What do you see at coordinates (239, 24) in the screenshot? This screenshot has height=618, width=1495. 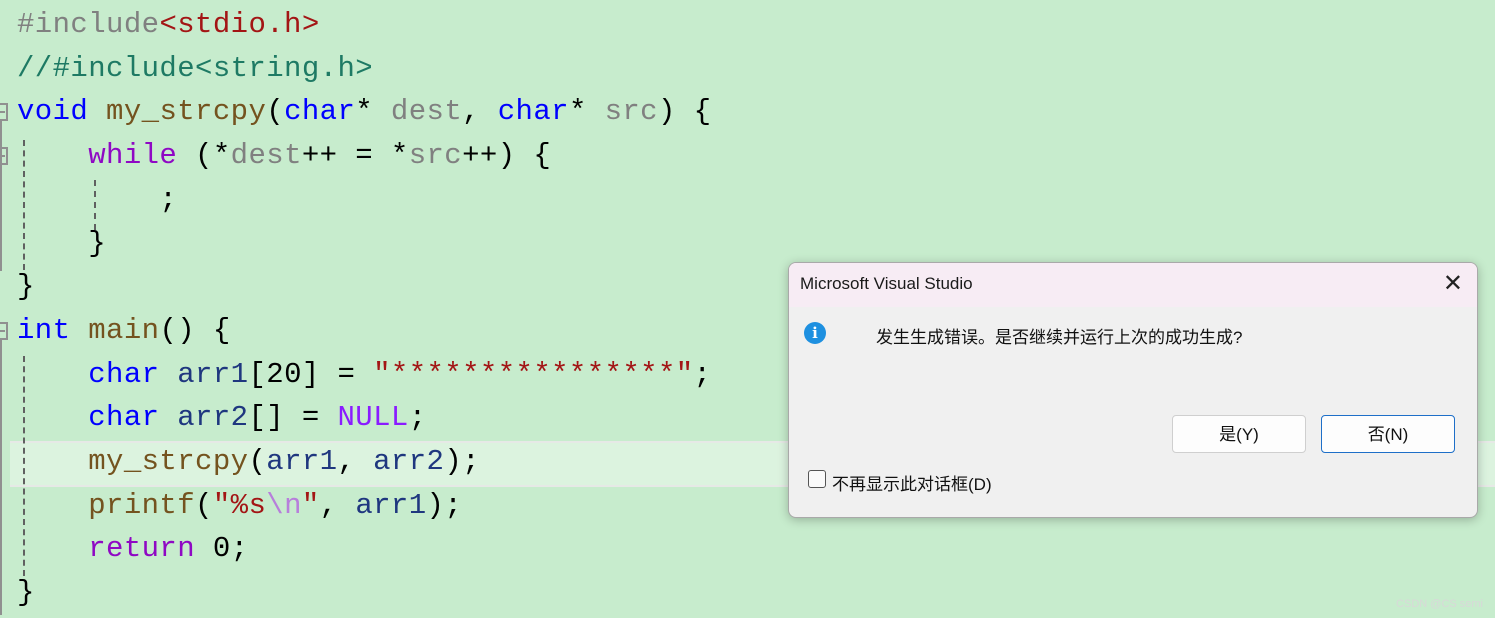 I see `code-token: <stdio.h>` at bounding box center [239, 24].